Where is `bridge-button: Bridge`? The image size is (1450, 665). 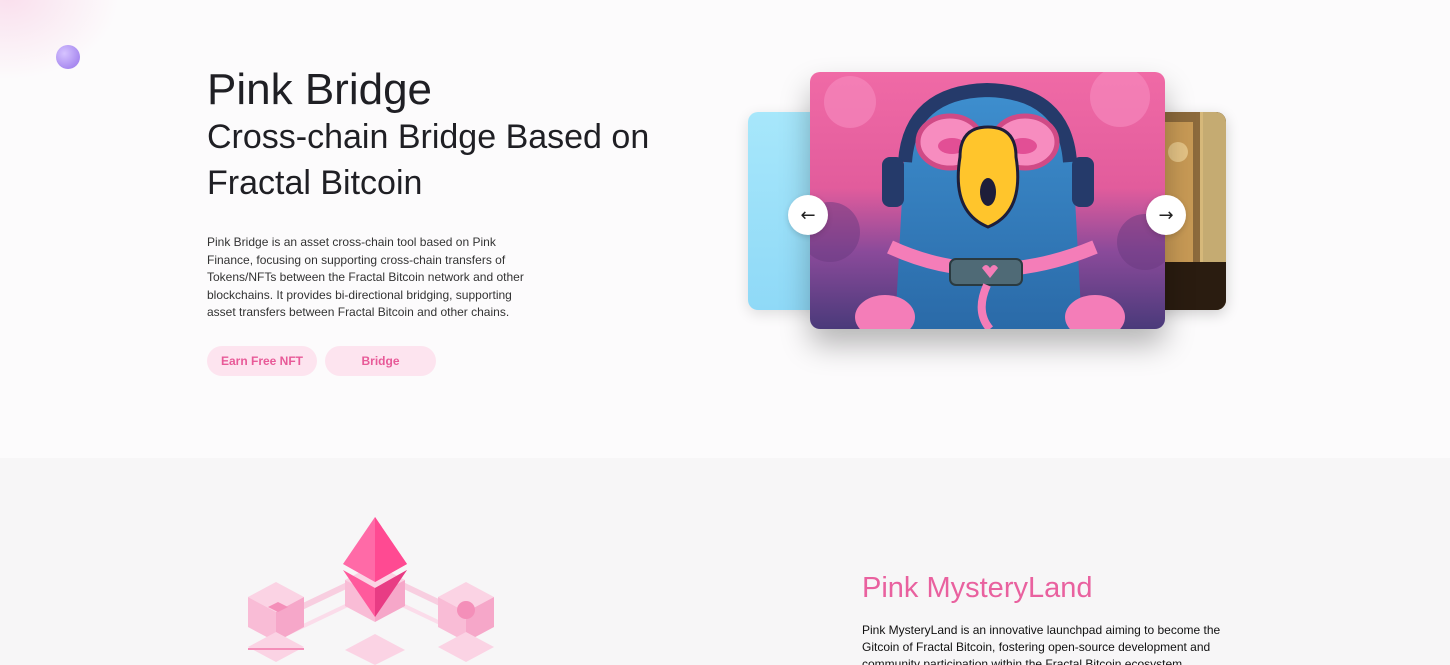
bridge-button: Bridge is located at coordinates (380, 360).